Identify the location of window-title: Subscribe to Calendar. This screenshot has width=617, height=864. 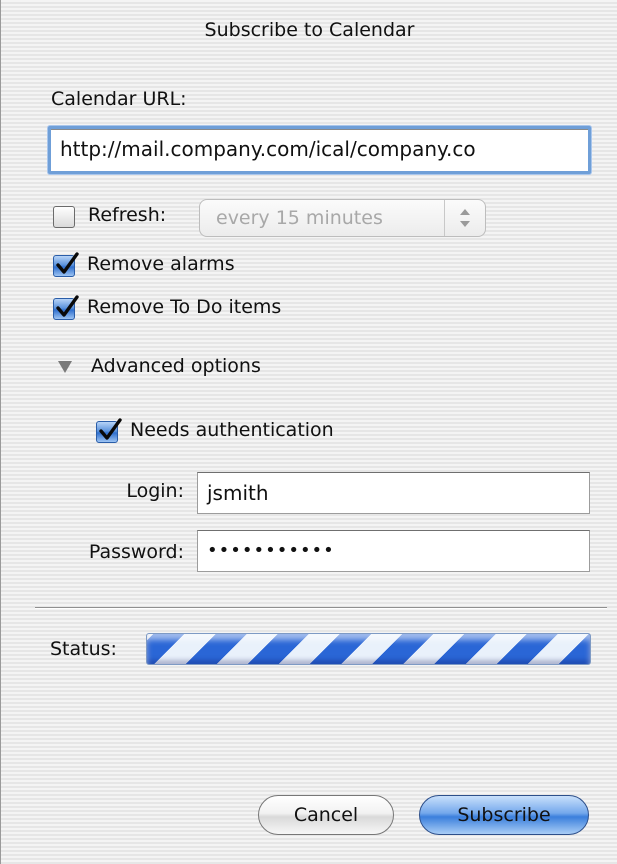
(309, 30).